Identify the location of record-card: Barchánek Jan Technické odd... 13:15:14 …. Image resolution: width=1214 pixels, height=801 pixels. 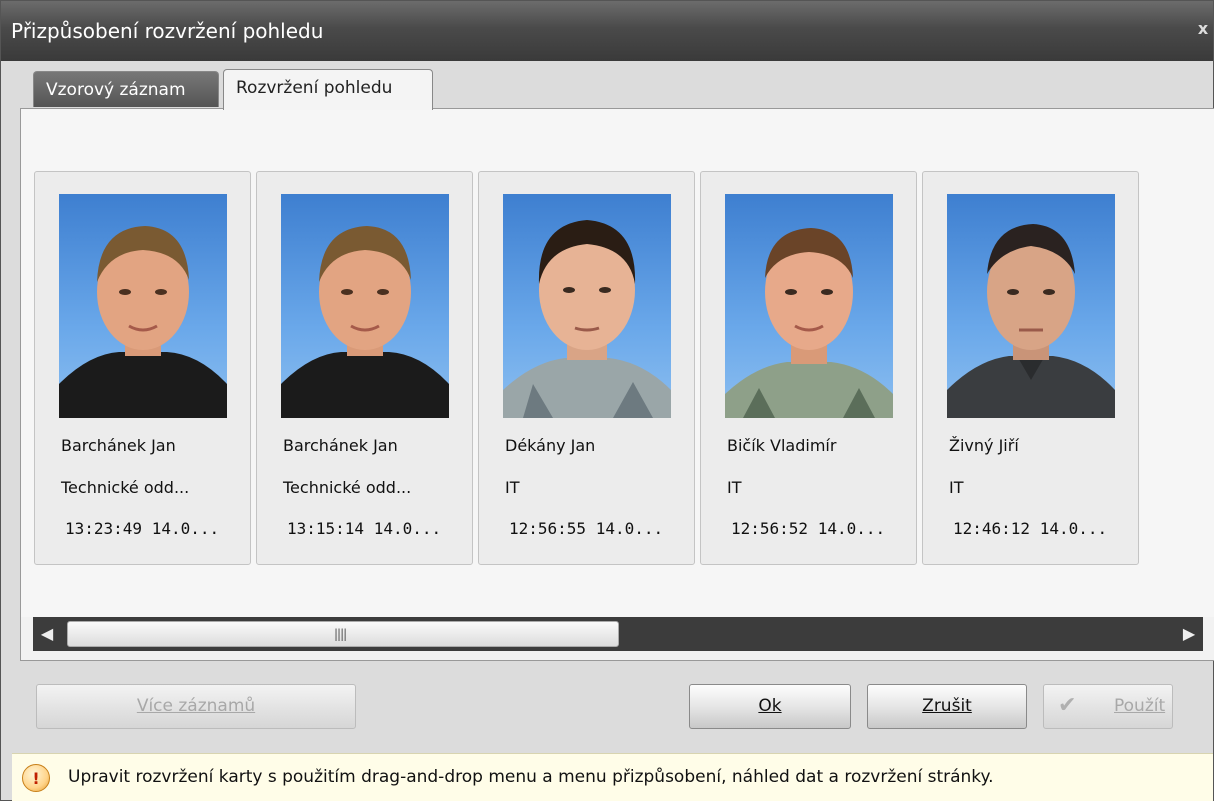
(364, 368).